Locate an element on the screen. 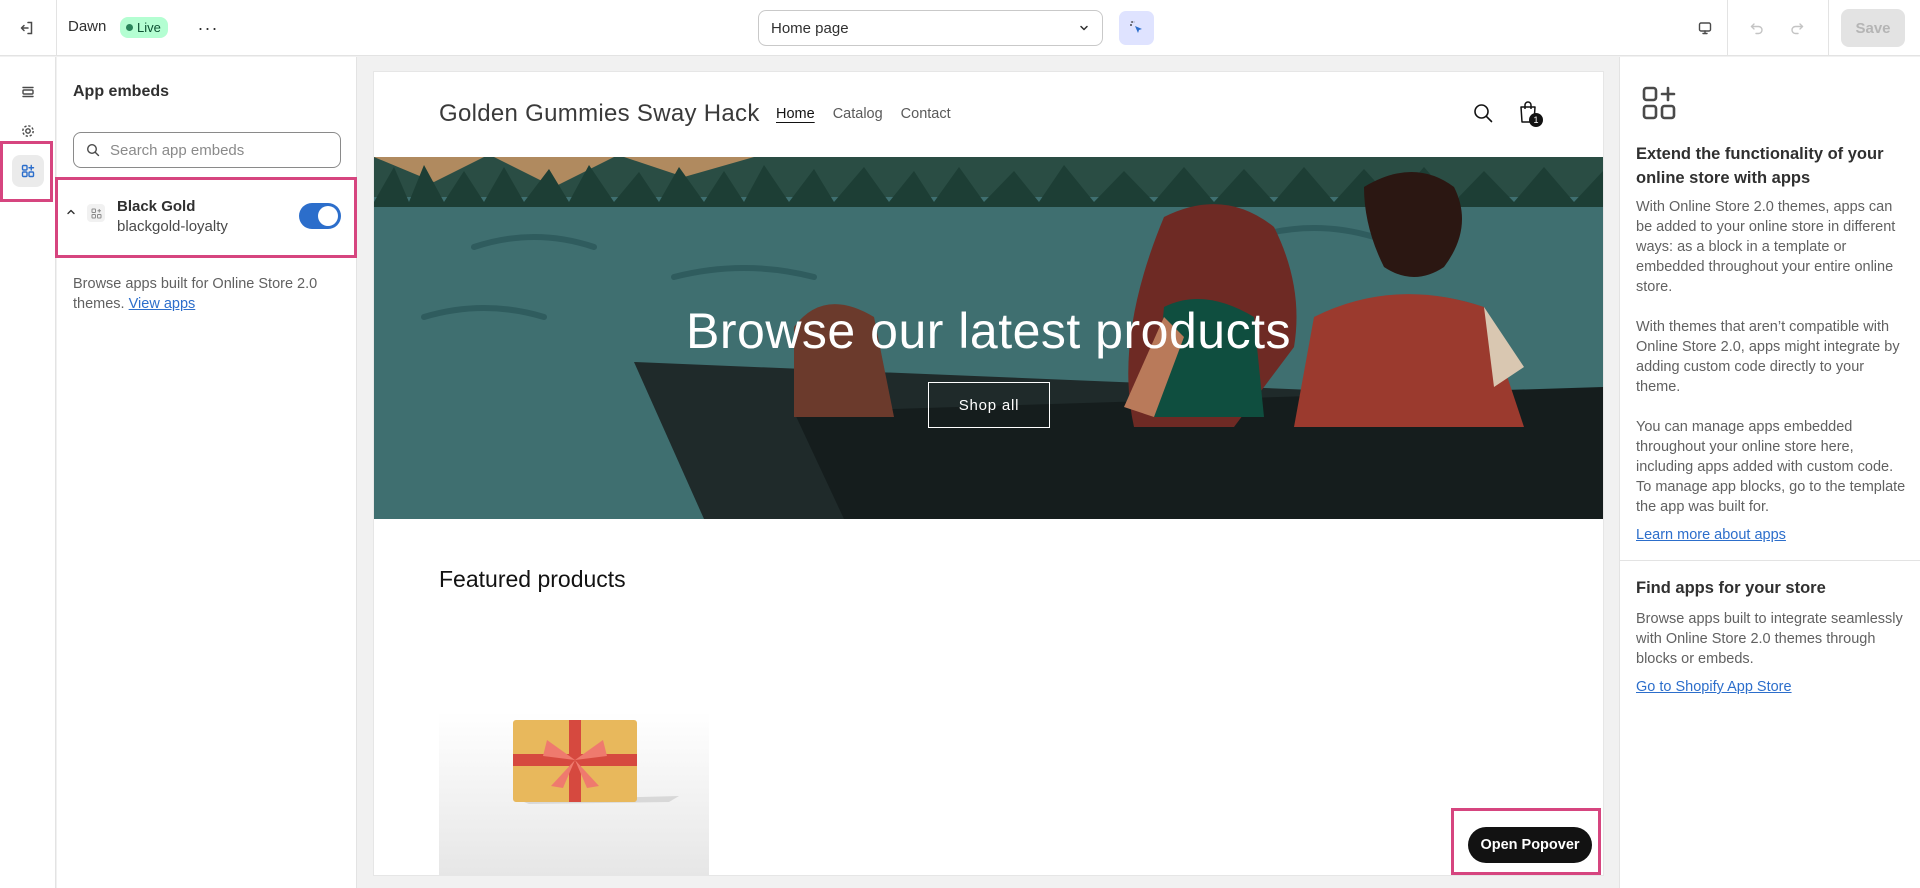 Image resolution: width=1920 pixels, height=888 pixels. live-status-badge: Live is located at coordinates (144, 27).